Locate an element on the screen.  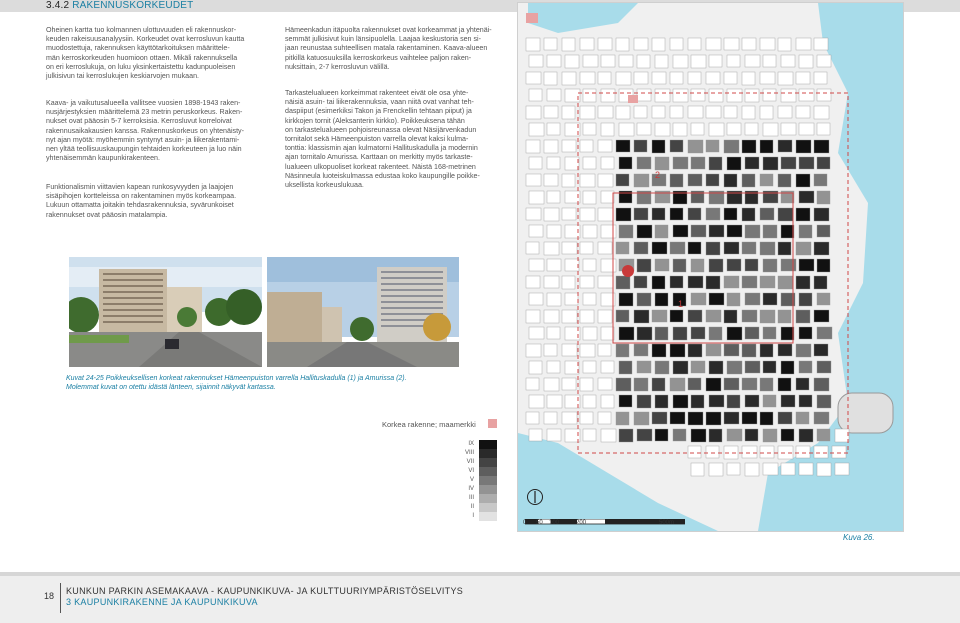
section-heading: 3.4.2 RAKENNUSKORKEUDET is located at coordinates (119, 6).